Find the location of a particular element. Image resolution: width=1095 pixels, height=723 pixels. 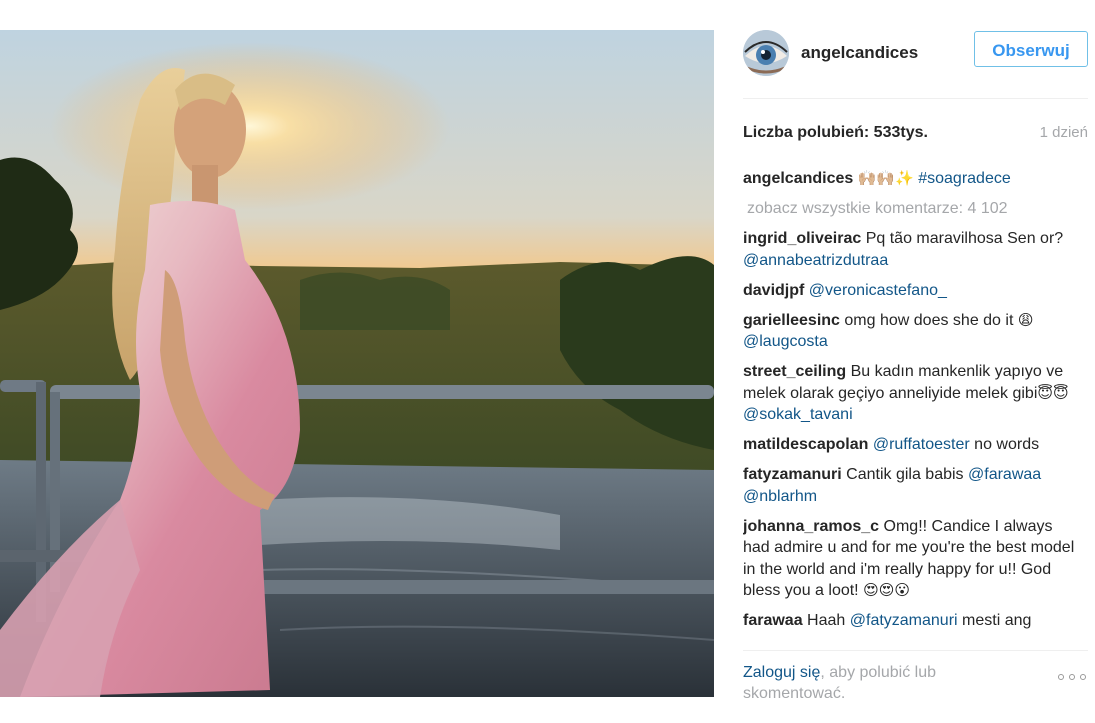

post-header: angelcandices Obserwuj is located at coordinates (915, 63).